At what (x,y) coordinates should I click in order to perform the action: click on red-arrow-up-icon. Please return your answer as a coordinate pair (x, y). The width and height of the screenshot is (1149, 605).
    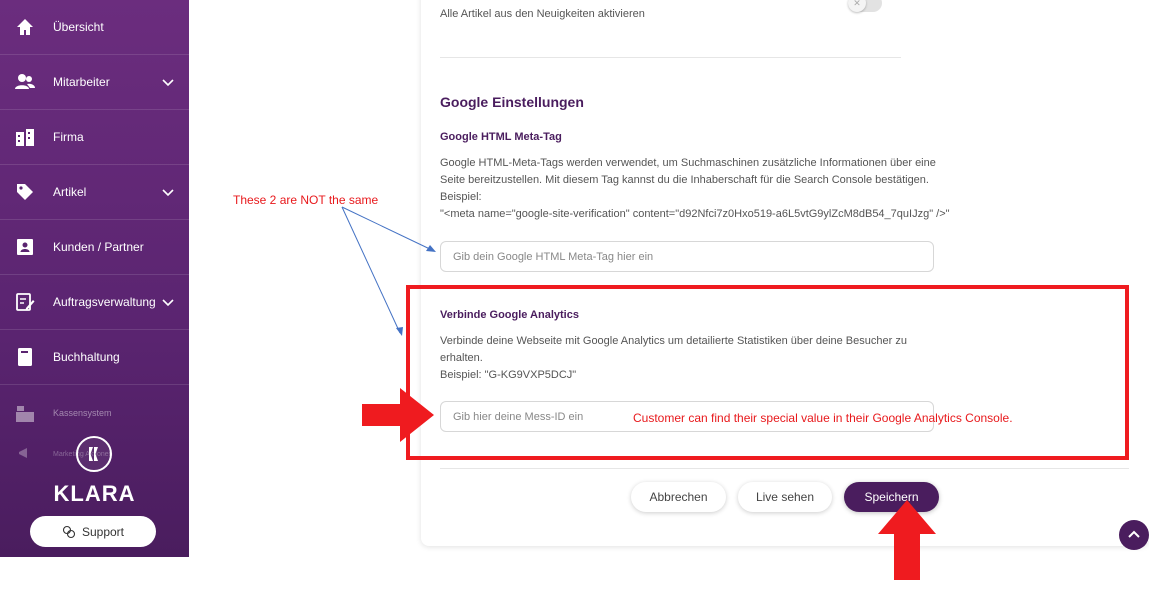
    Looking at the image, I should click on (907, 540).